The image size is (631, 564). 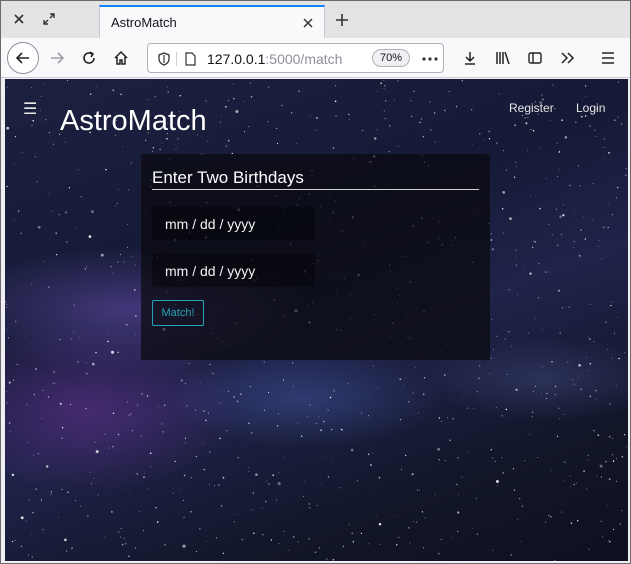 I want to click on back-button, so click(x=23, y=58).